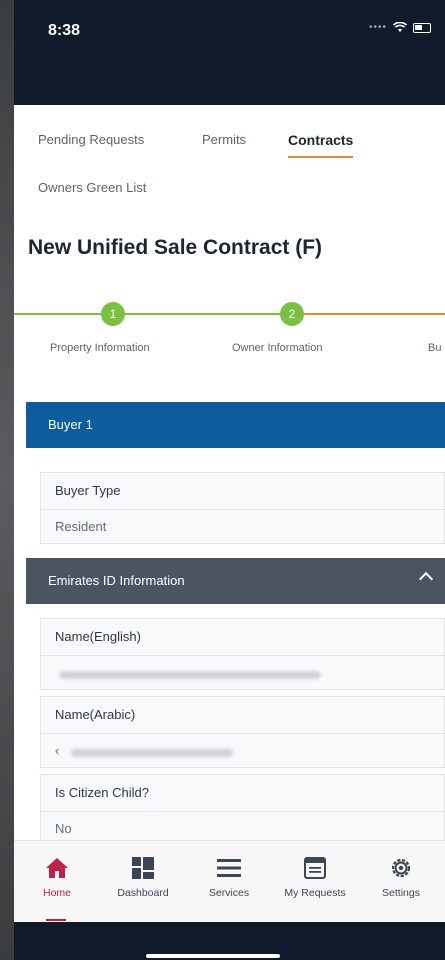 The height and width of the screenshot is (960, 445). Describe the element at coordinates (152, 753) in the screenshot. I see `redacted-name-arabic` at that location.